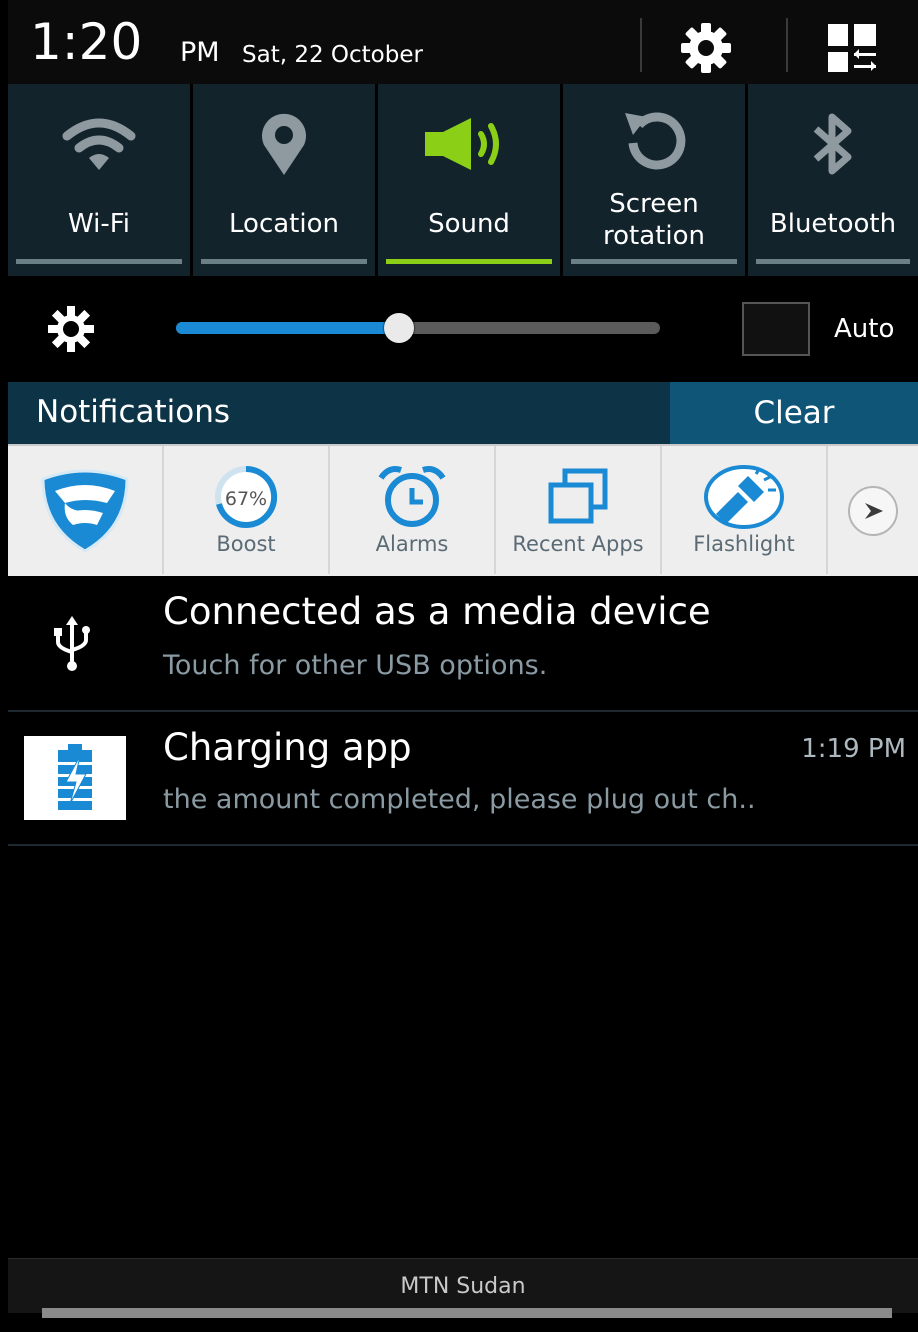 The width and height of the screenshot is (918, 1332). What do you see at coordinates (284, 144) in the screenshot?
I see `location-pin-icon` at bounding box center [284, 144].